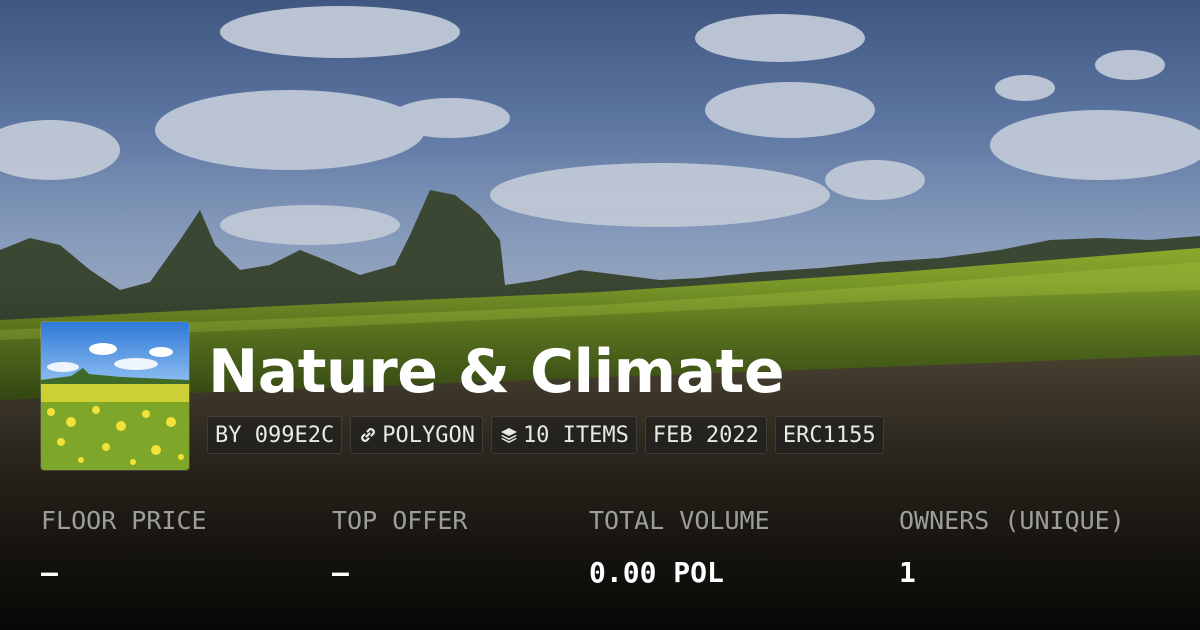 The height and width of the screenshot is (630, 1200). Describe the element at coordinates (656, 572) in the screenshot. I see `stat-total-volume-value: 0.00 POL` at that location.